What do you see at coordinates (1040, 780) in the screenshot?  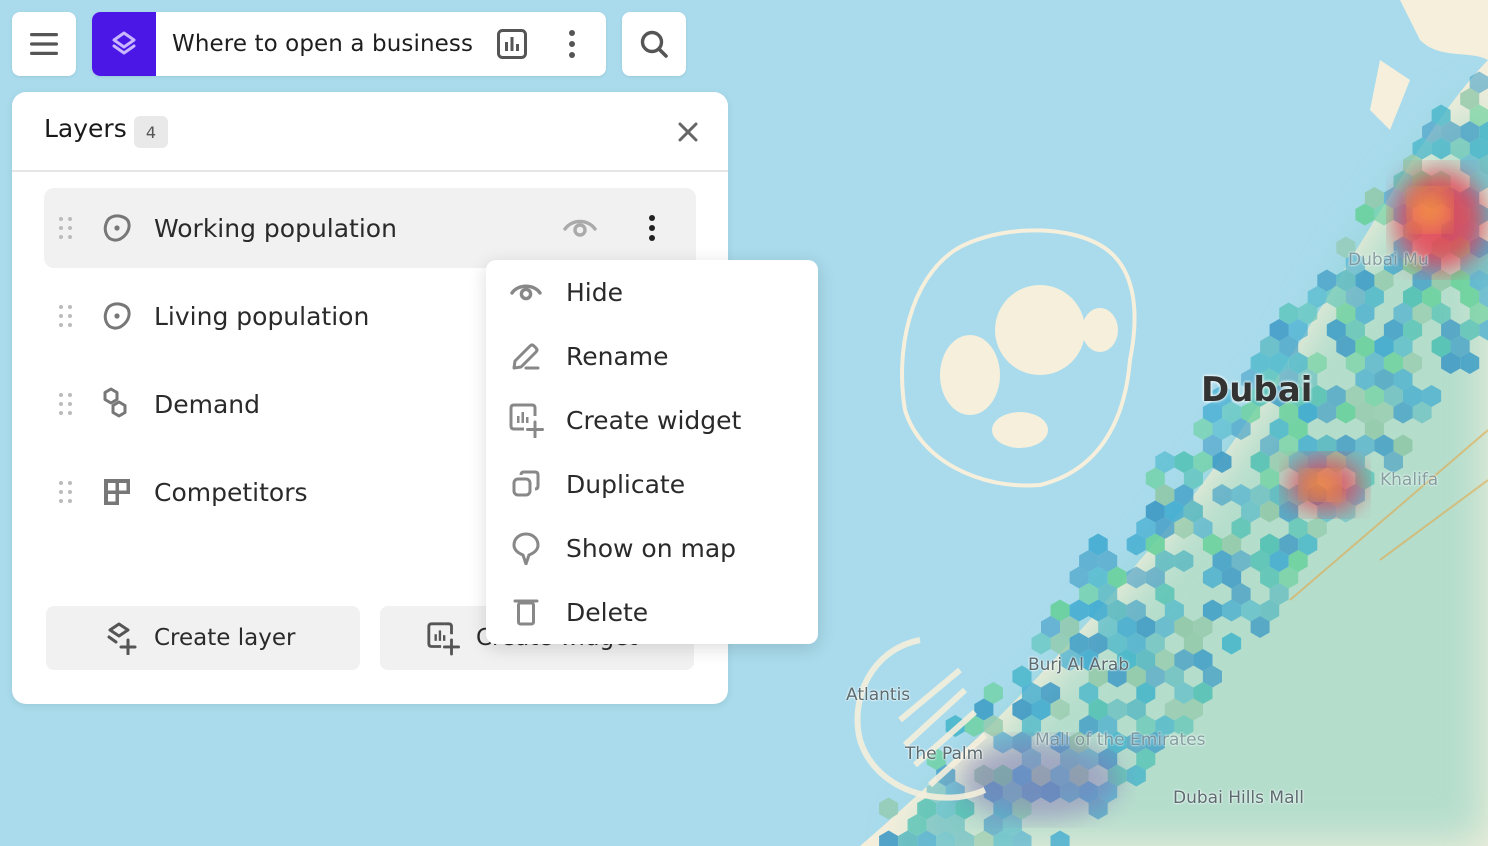 I see `purple-zone` at bounding box center [1040, 780].